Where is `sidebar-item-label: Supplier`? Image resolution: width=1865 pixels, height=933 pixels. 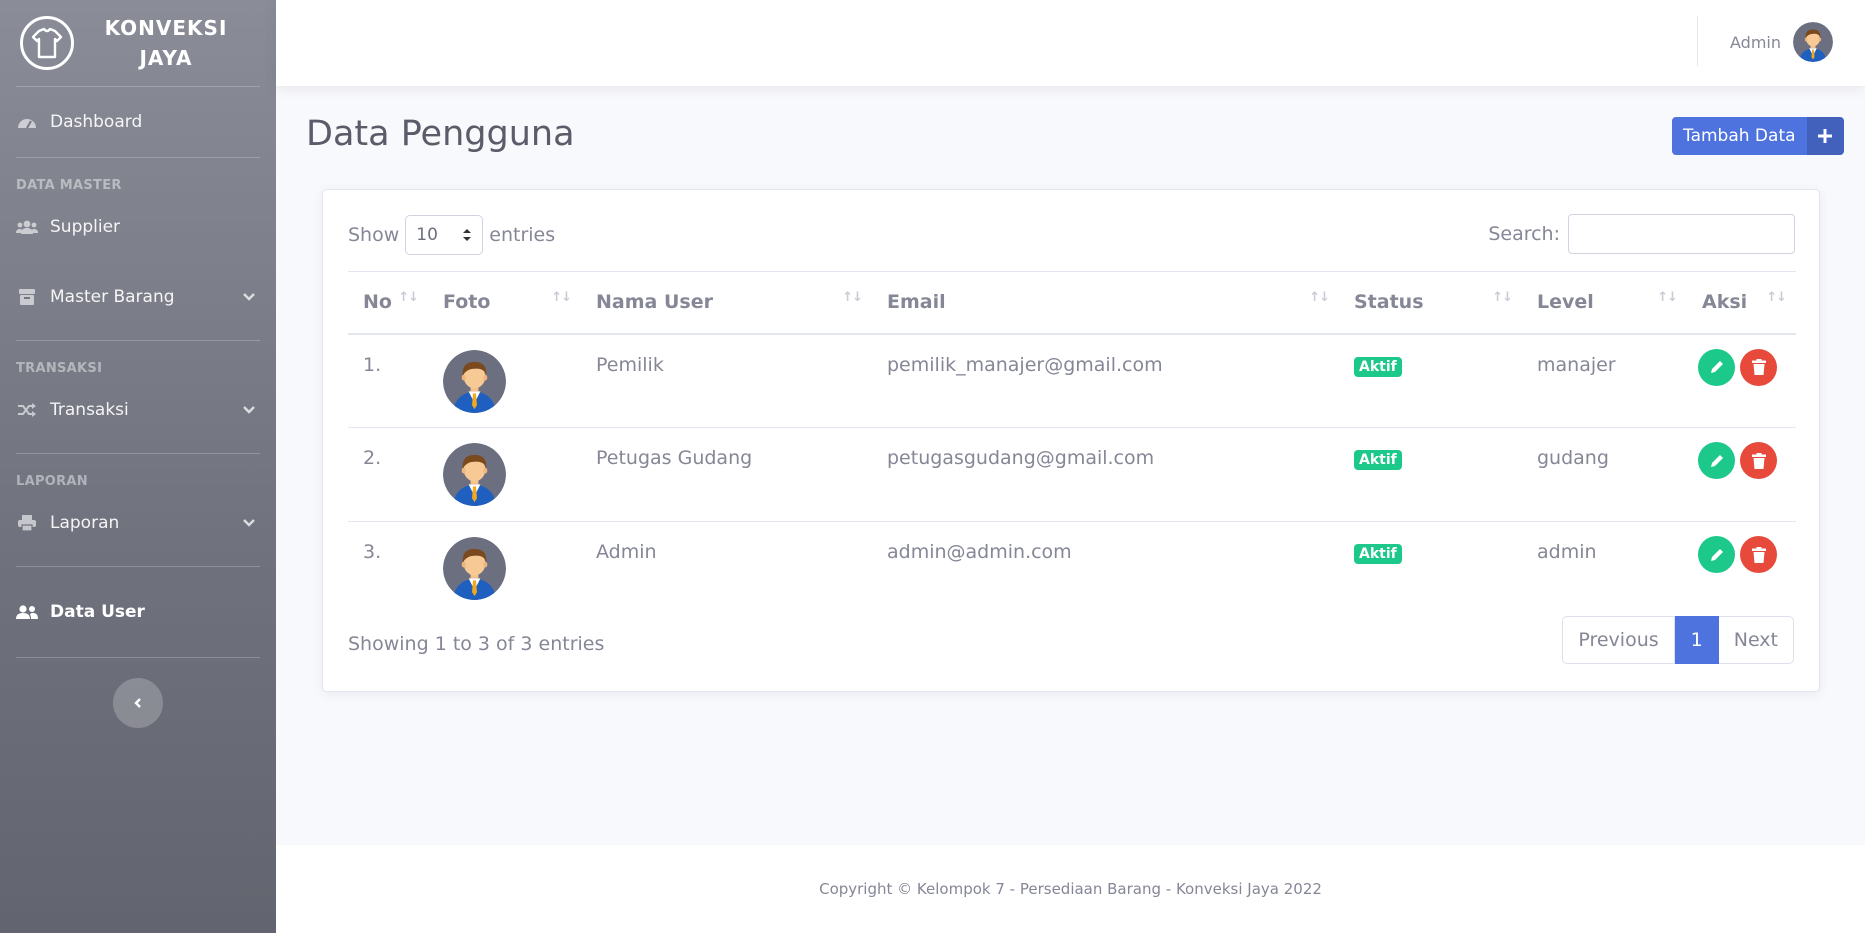 sidebar-item-label: Supplier is located at coordinates (85, 227).